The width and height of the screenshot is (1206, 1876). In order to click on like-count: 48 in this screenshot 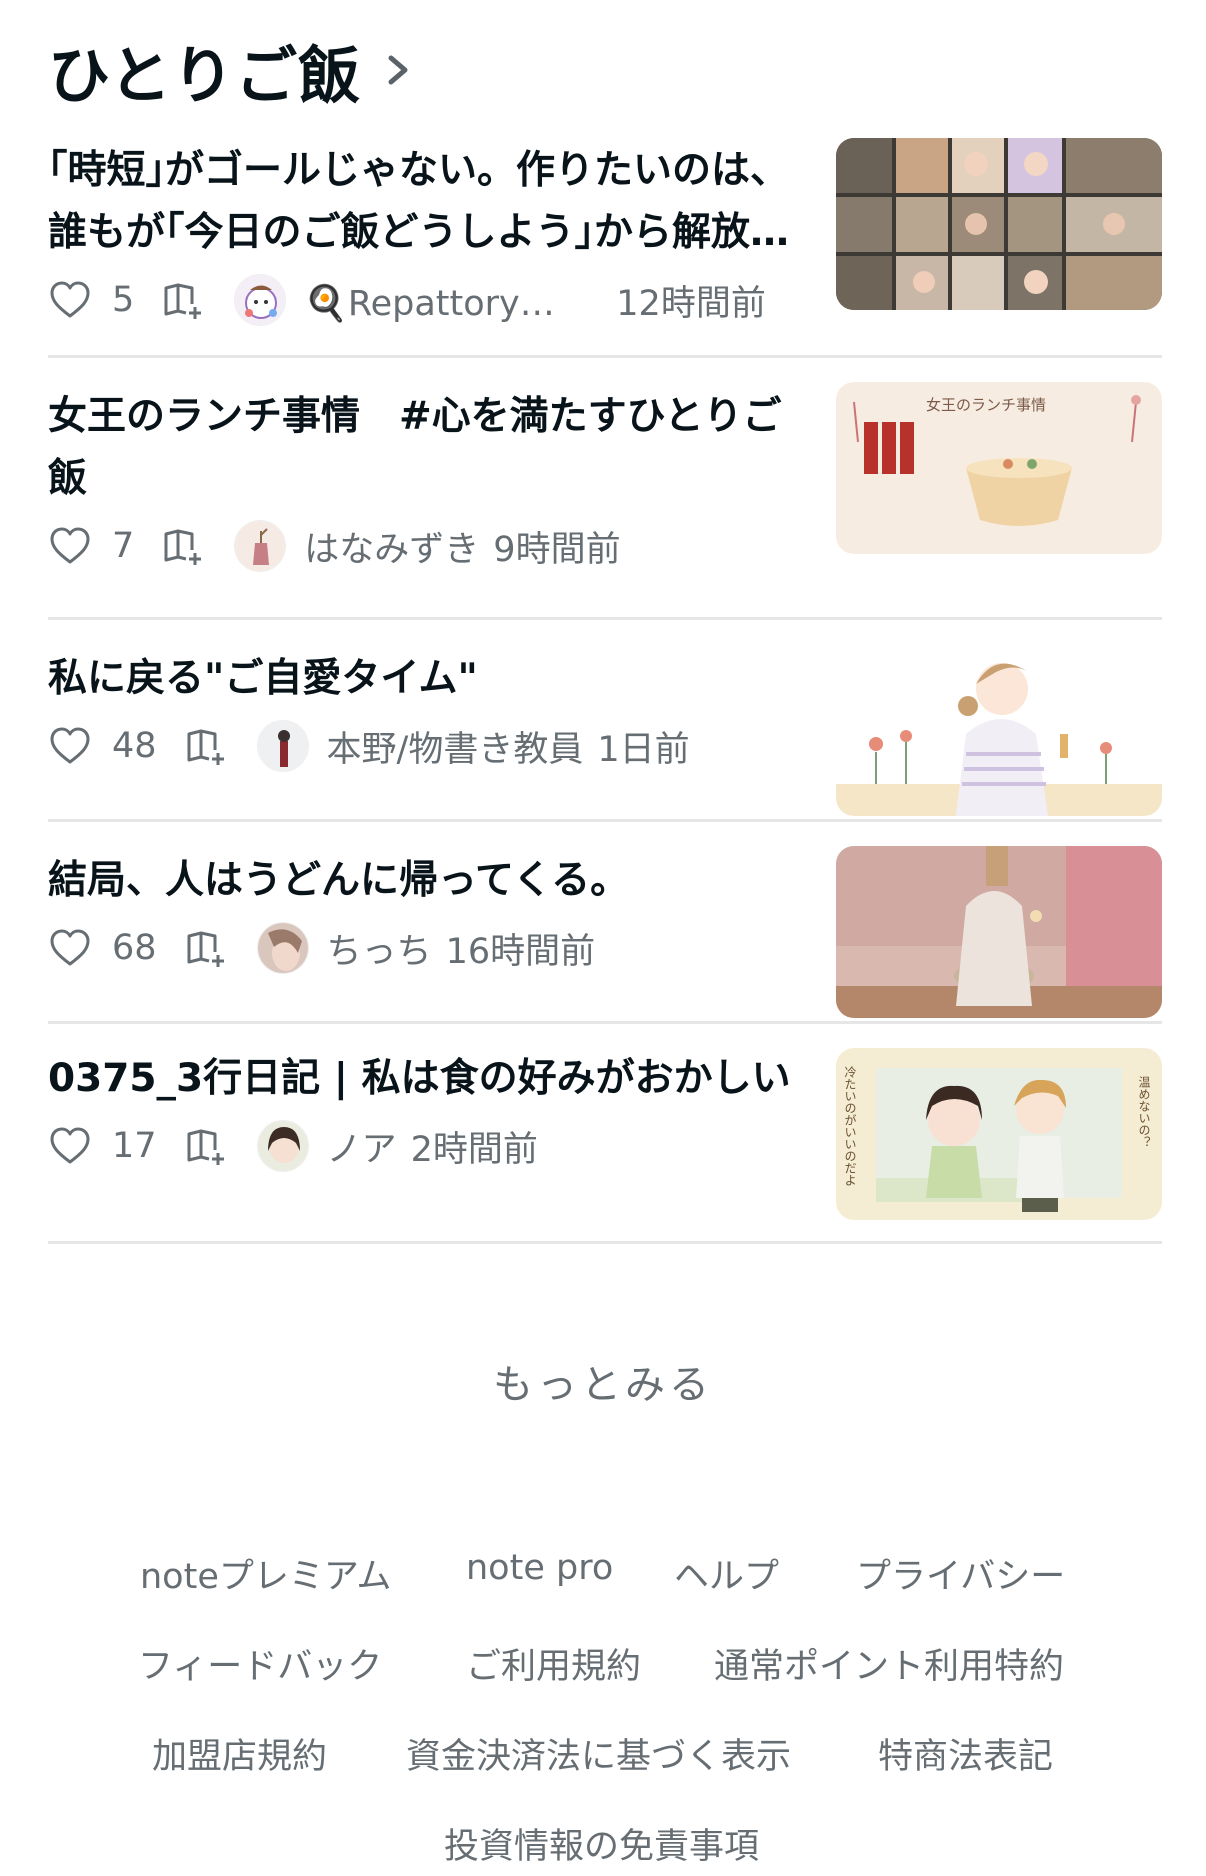, I will do `click(134, 746)`.